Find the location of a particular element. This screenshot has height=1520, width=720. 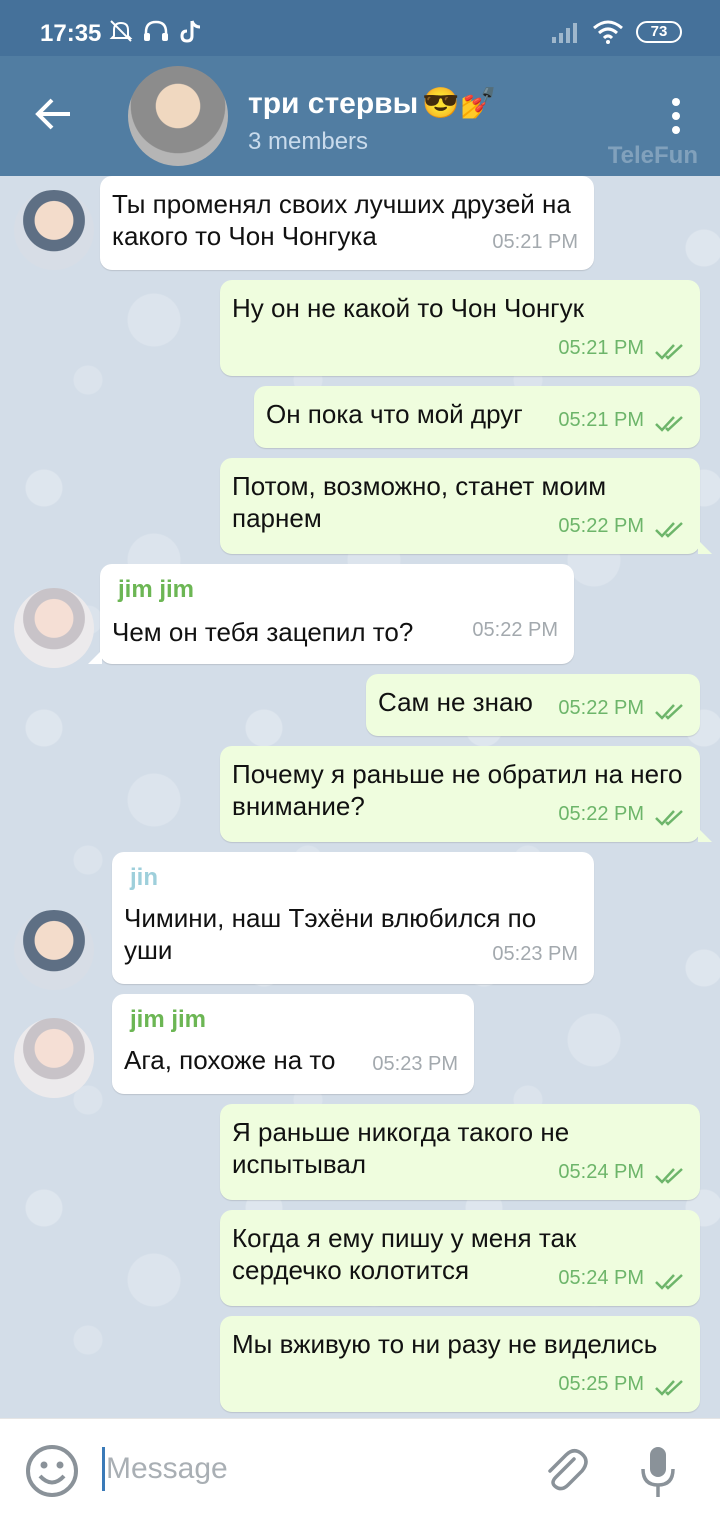

sender-name: jin is located at coordinates (144, 878).